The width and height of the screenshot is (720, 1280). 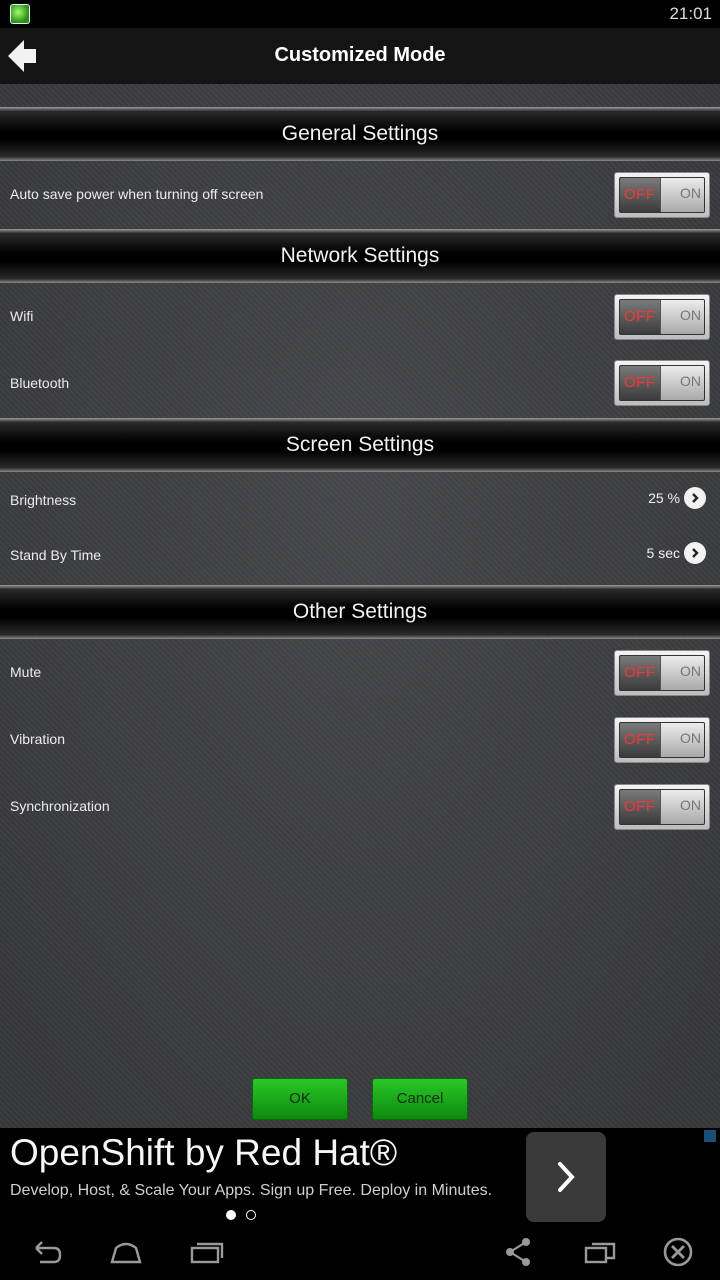 I want to click on status-time: 21:01, so click(x=690, y=13).